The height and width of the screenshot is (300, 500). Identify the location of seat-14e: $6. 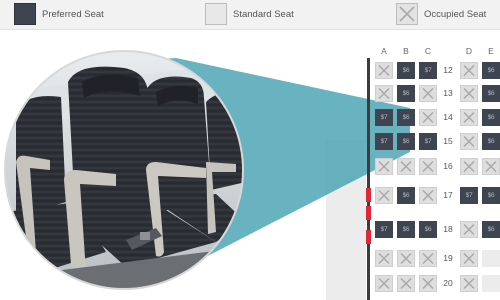
(491, 117).